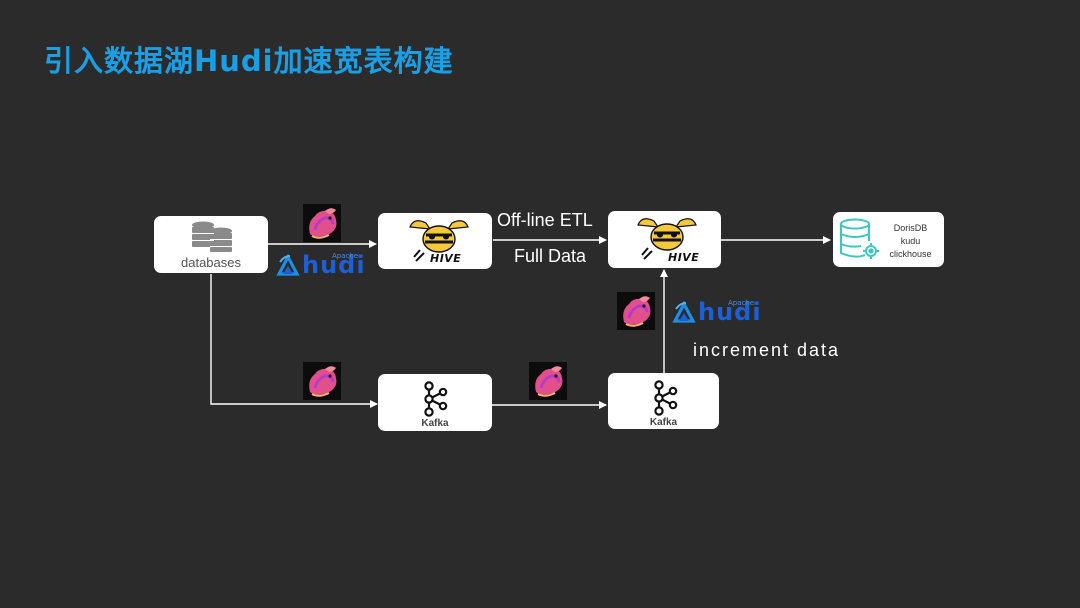  I want to click on kafka-node-right: Kafka, so click(663, 401).